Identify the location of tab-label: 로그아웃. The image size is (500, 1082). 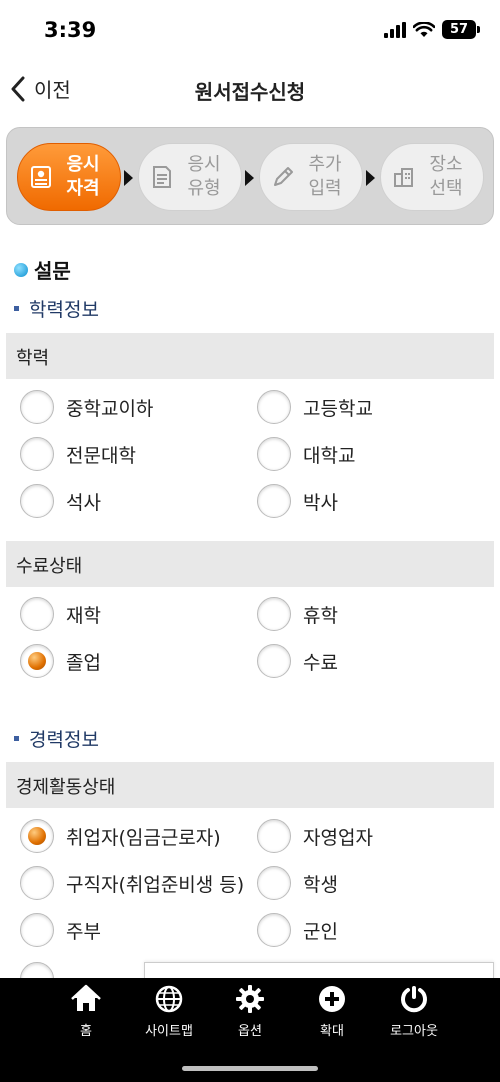
(414, 1031).